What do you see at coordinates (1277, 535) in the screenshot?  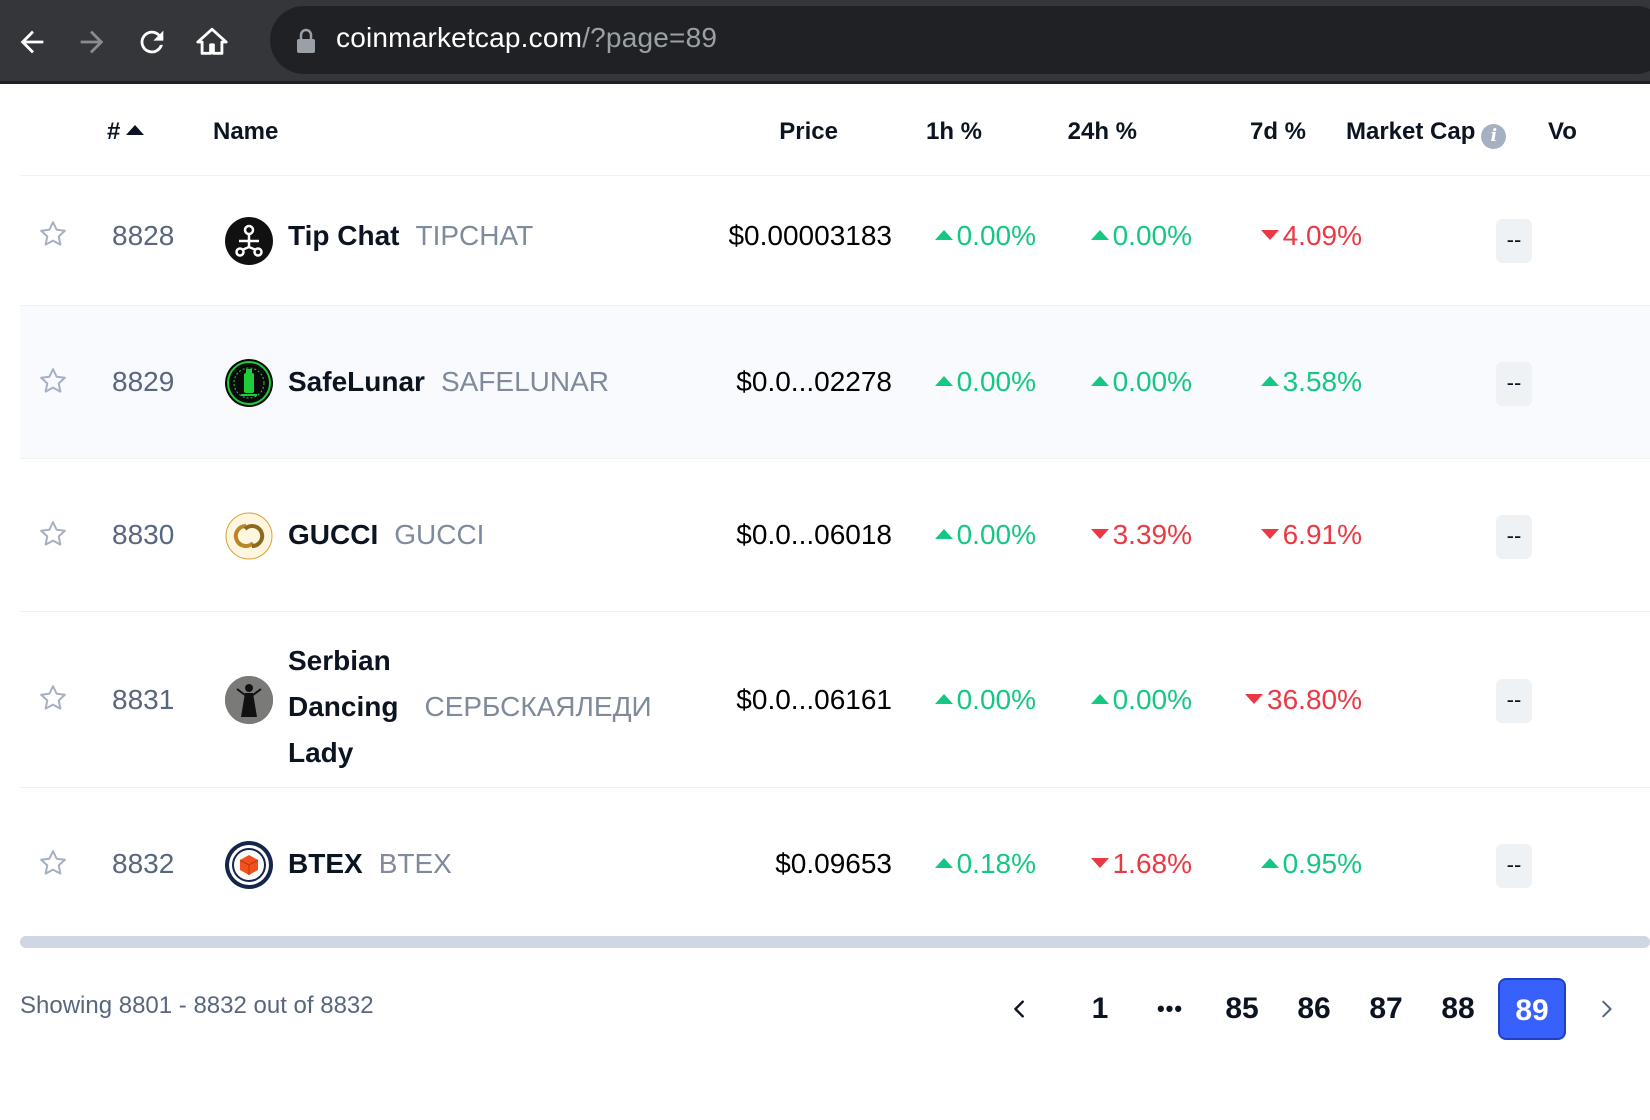 I see `change-7d: 6.91%` at bounding box center [1277, 535].